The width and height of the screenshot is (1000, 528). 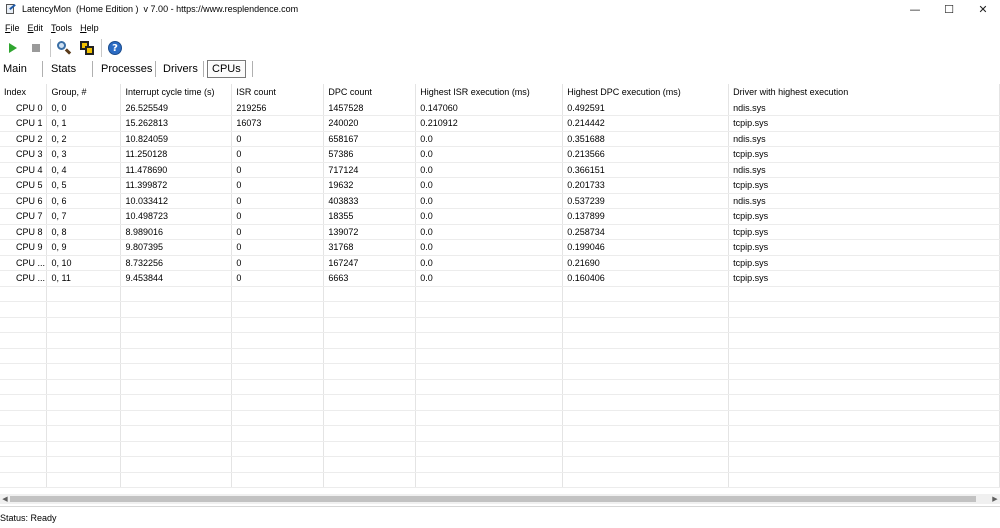 I want to click on cell: 0.0, so click(x=489, y=216).